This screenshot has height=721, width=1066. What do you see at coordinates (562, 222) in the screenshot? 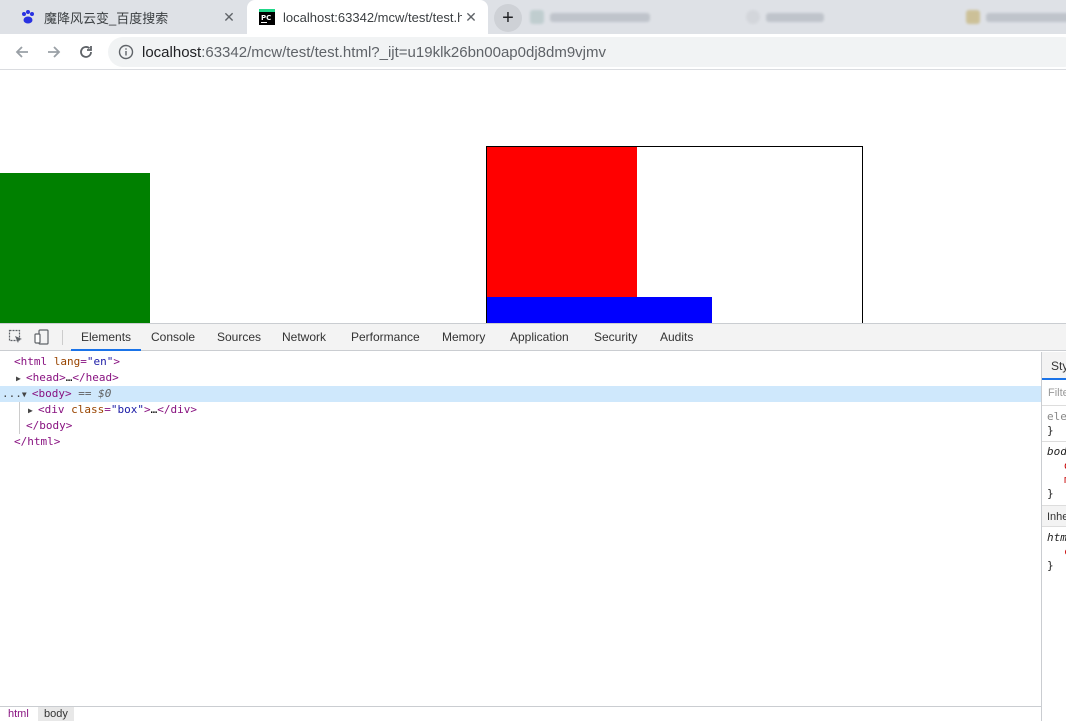
I see `red-box` at bounding box center [562, 222].